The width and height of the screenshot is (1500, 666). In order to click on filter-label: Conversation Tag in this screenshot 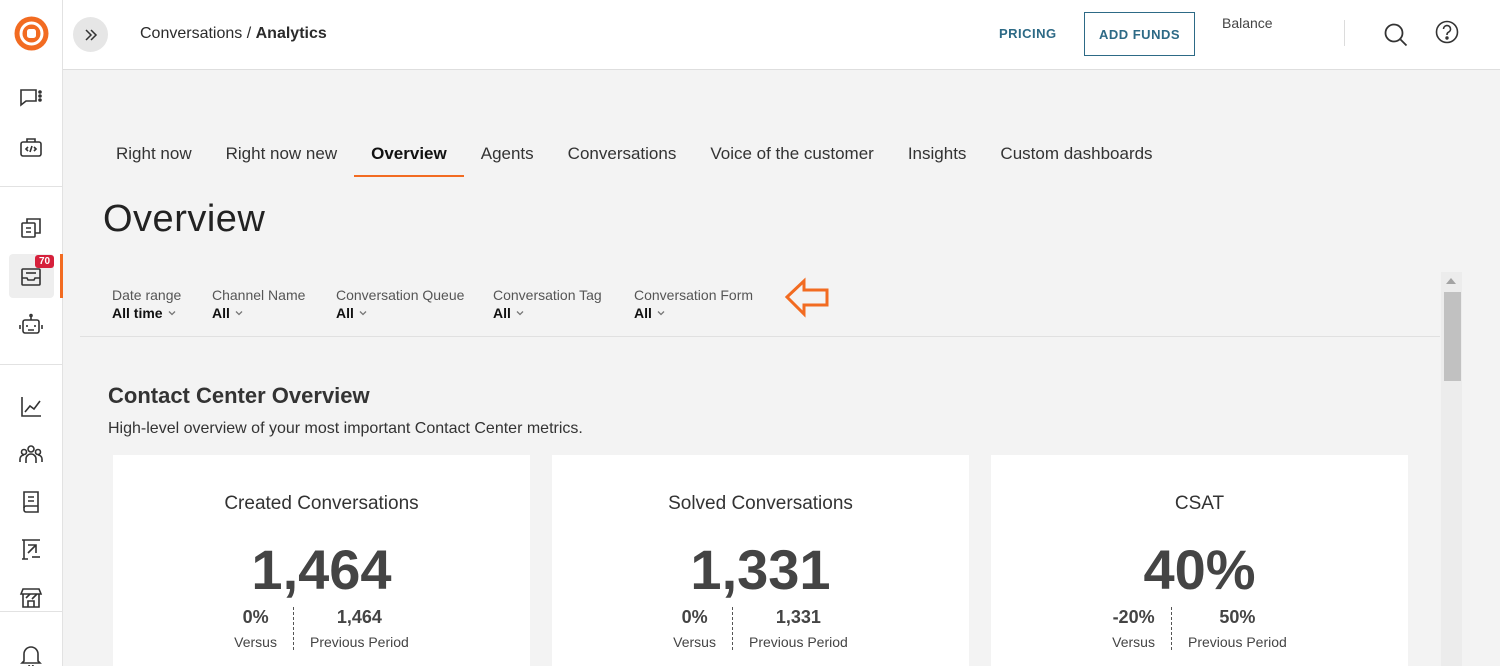, I will do `click(547, 295)`.